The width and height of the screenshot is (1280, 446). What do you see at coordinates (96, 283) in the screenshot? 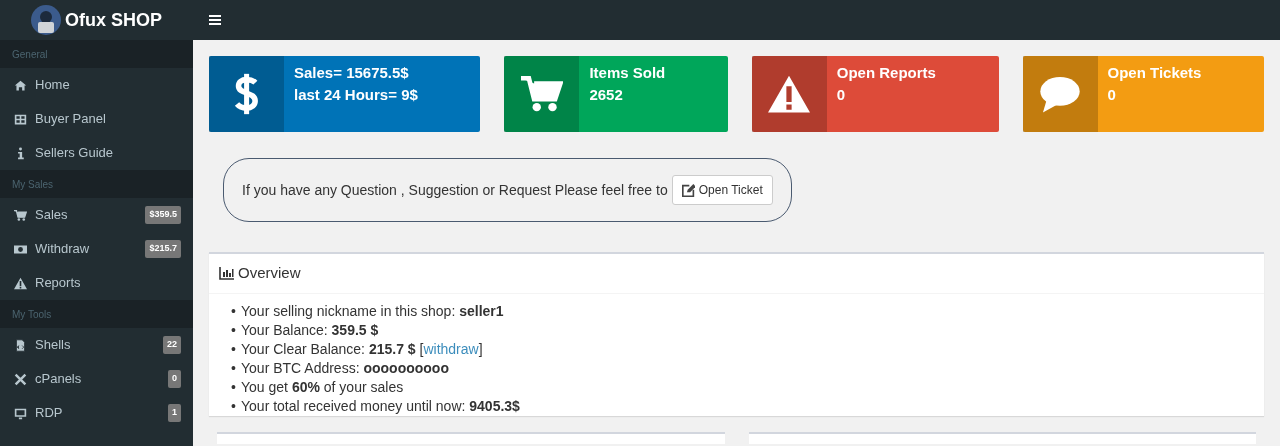
I see `sidebar-item: Reports` at bounding box center [96, 283].